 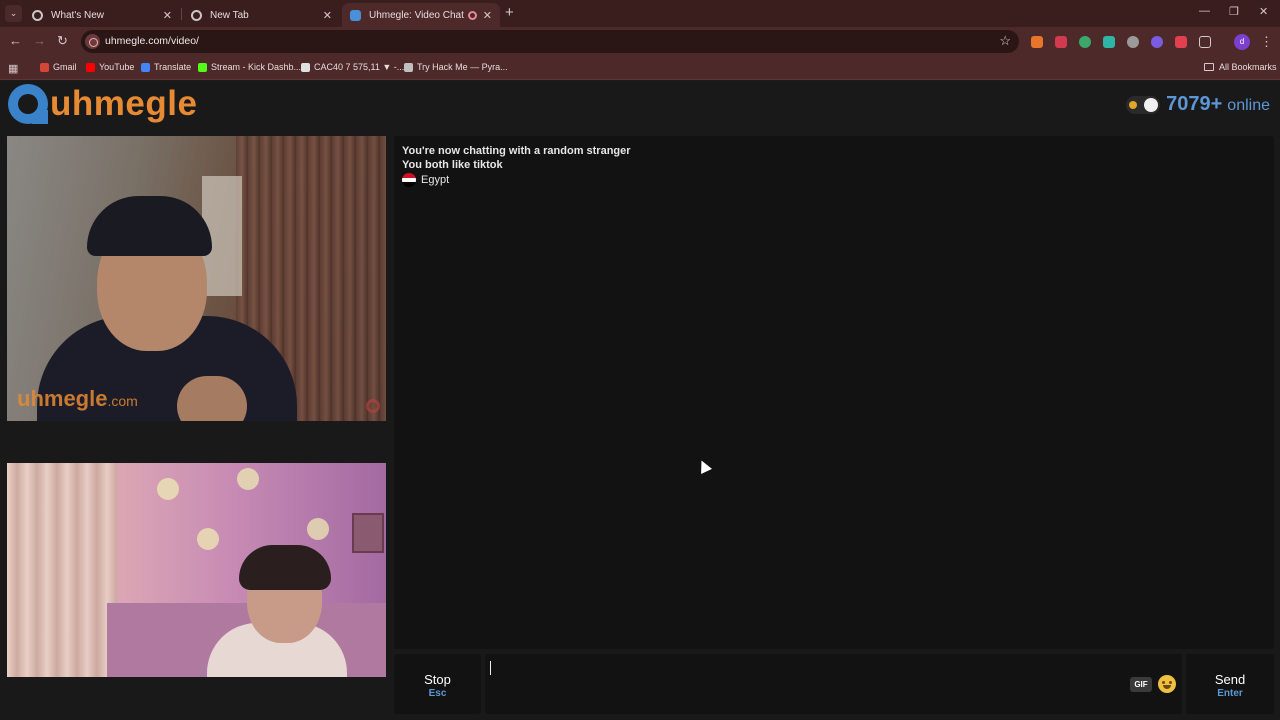 I want to click on egypt-flag-icon, so click(x=409, y=180).